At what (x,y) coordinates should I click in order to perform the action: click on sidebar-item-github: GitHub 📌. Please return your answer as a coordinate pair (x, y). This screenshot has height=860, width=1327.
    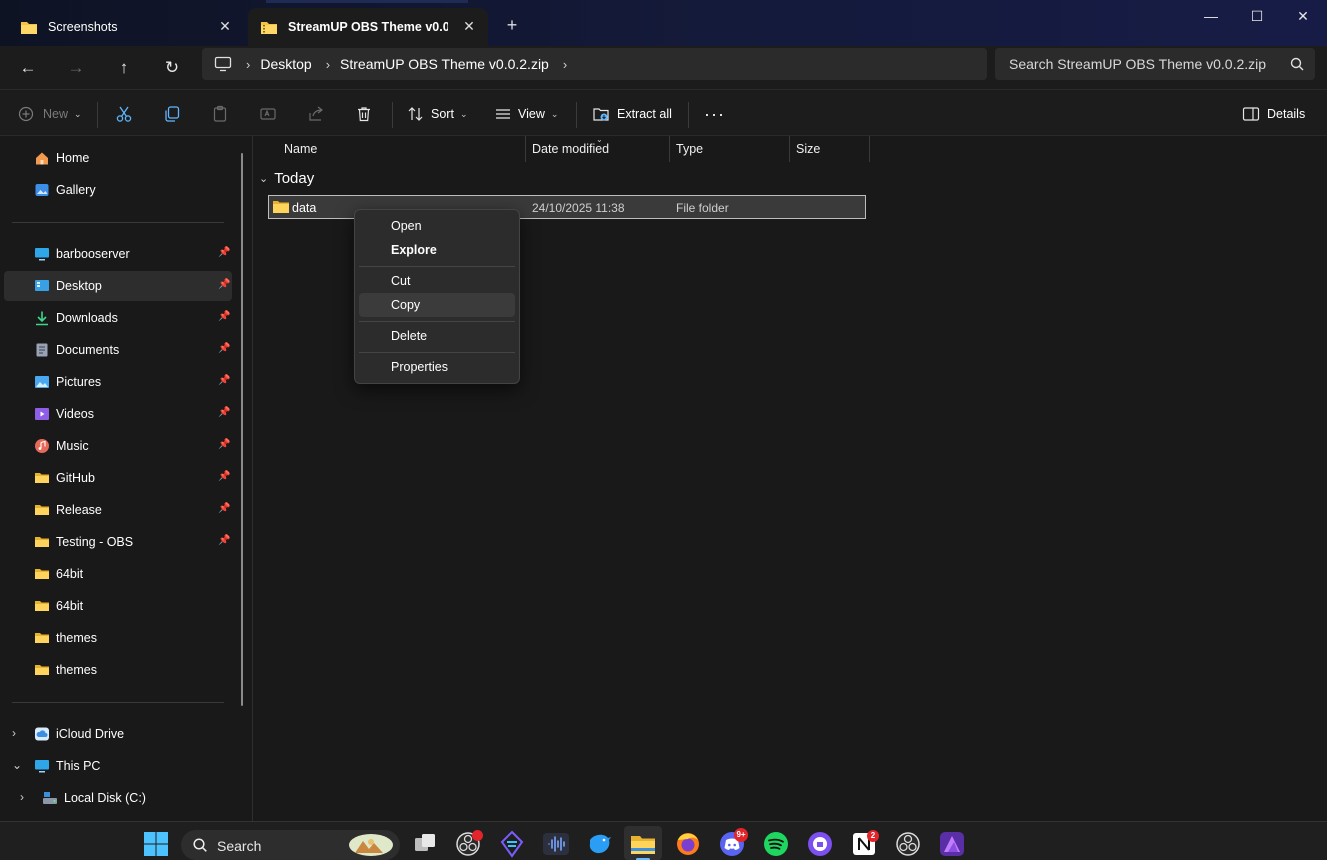
    Looking at the image, I should click on (118, 478).